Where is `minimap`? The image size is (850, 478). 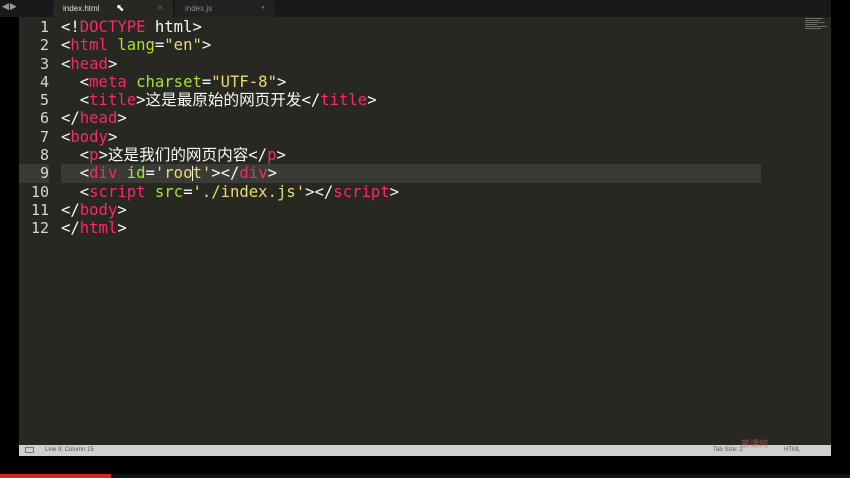
minimap is located at coordinates (816, 26).